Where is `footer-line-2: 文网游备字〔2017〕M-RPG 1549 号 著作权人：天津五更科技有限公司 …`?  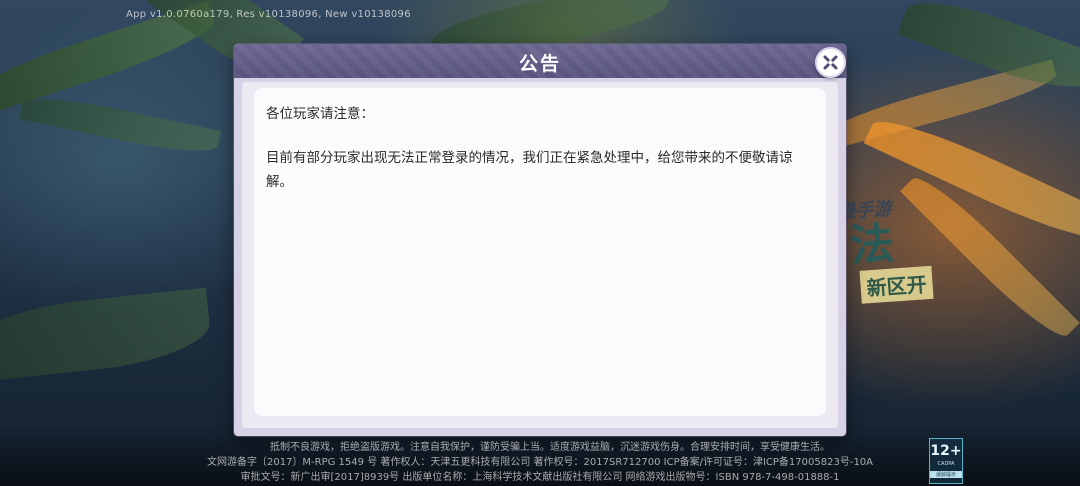
footer-line-2: 文网游备字〔2017〕M-RPG 1549 号 著作权人：天津五更科技有限公司 … is located at coordinates (540, 462).